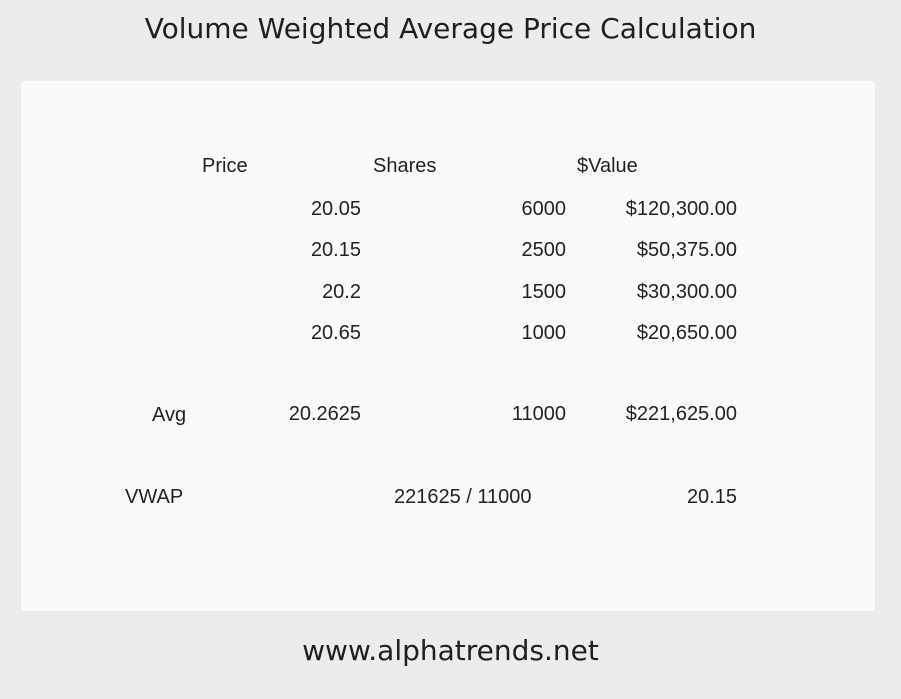 Image resolution: width=901 pixels, height=699 pixels. Describe the element at coordinates (681, 414) in the screenshot. I see `avg-value: $221,625.00` at that location.